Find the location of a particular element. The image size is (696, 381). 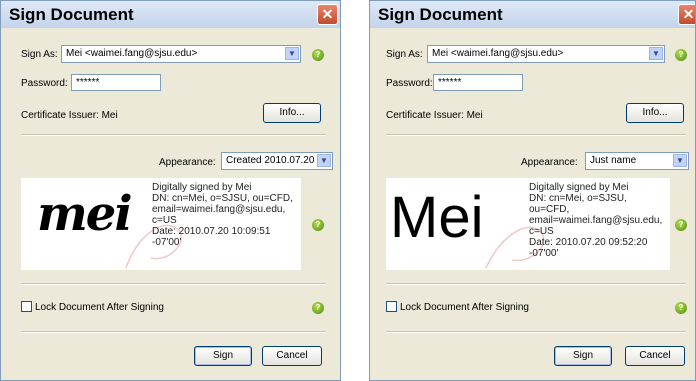

appearance-value: Just name is located at coordinates (613, 160).